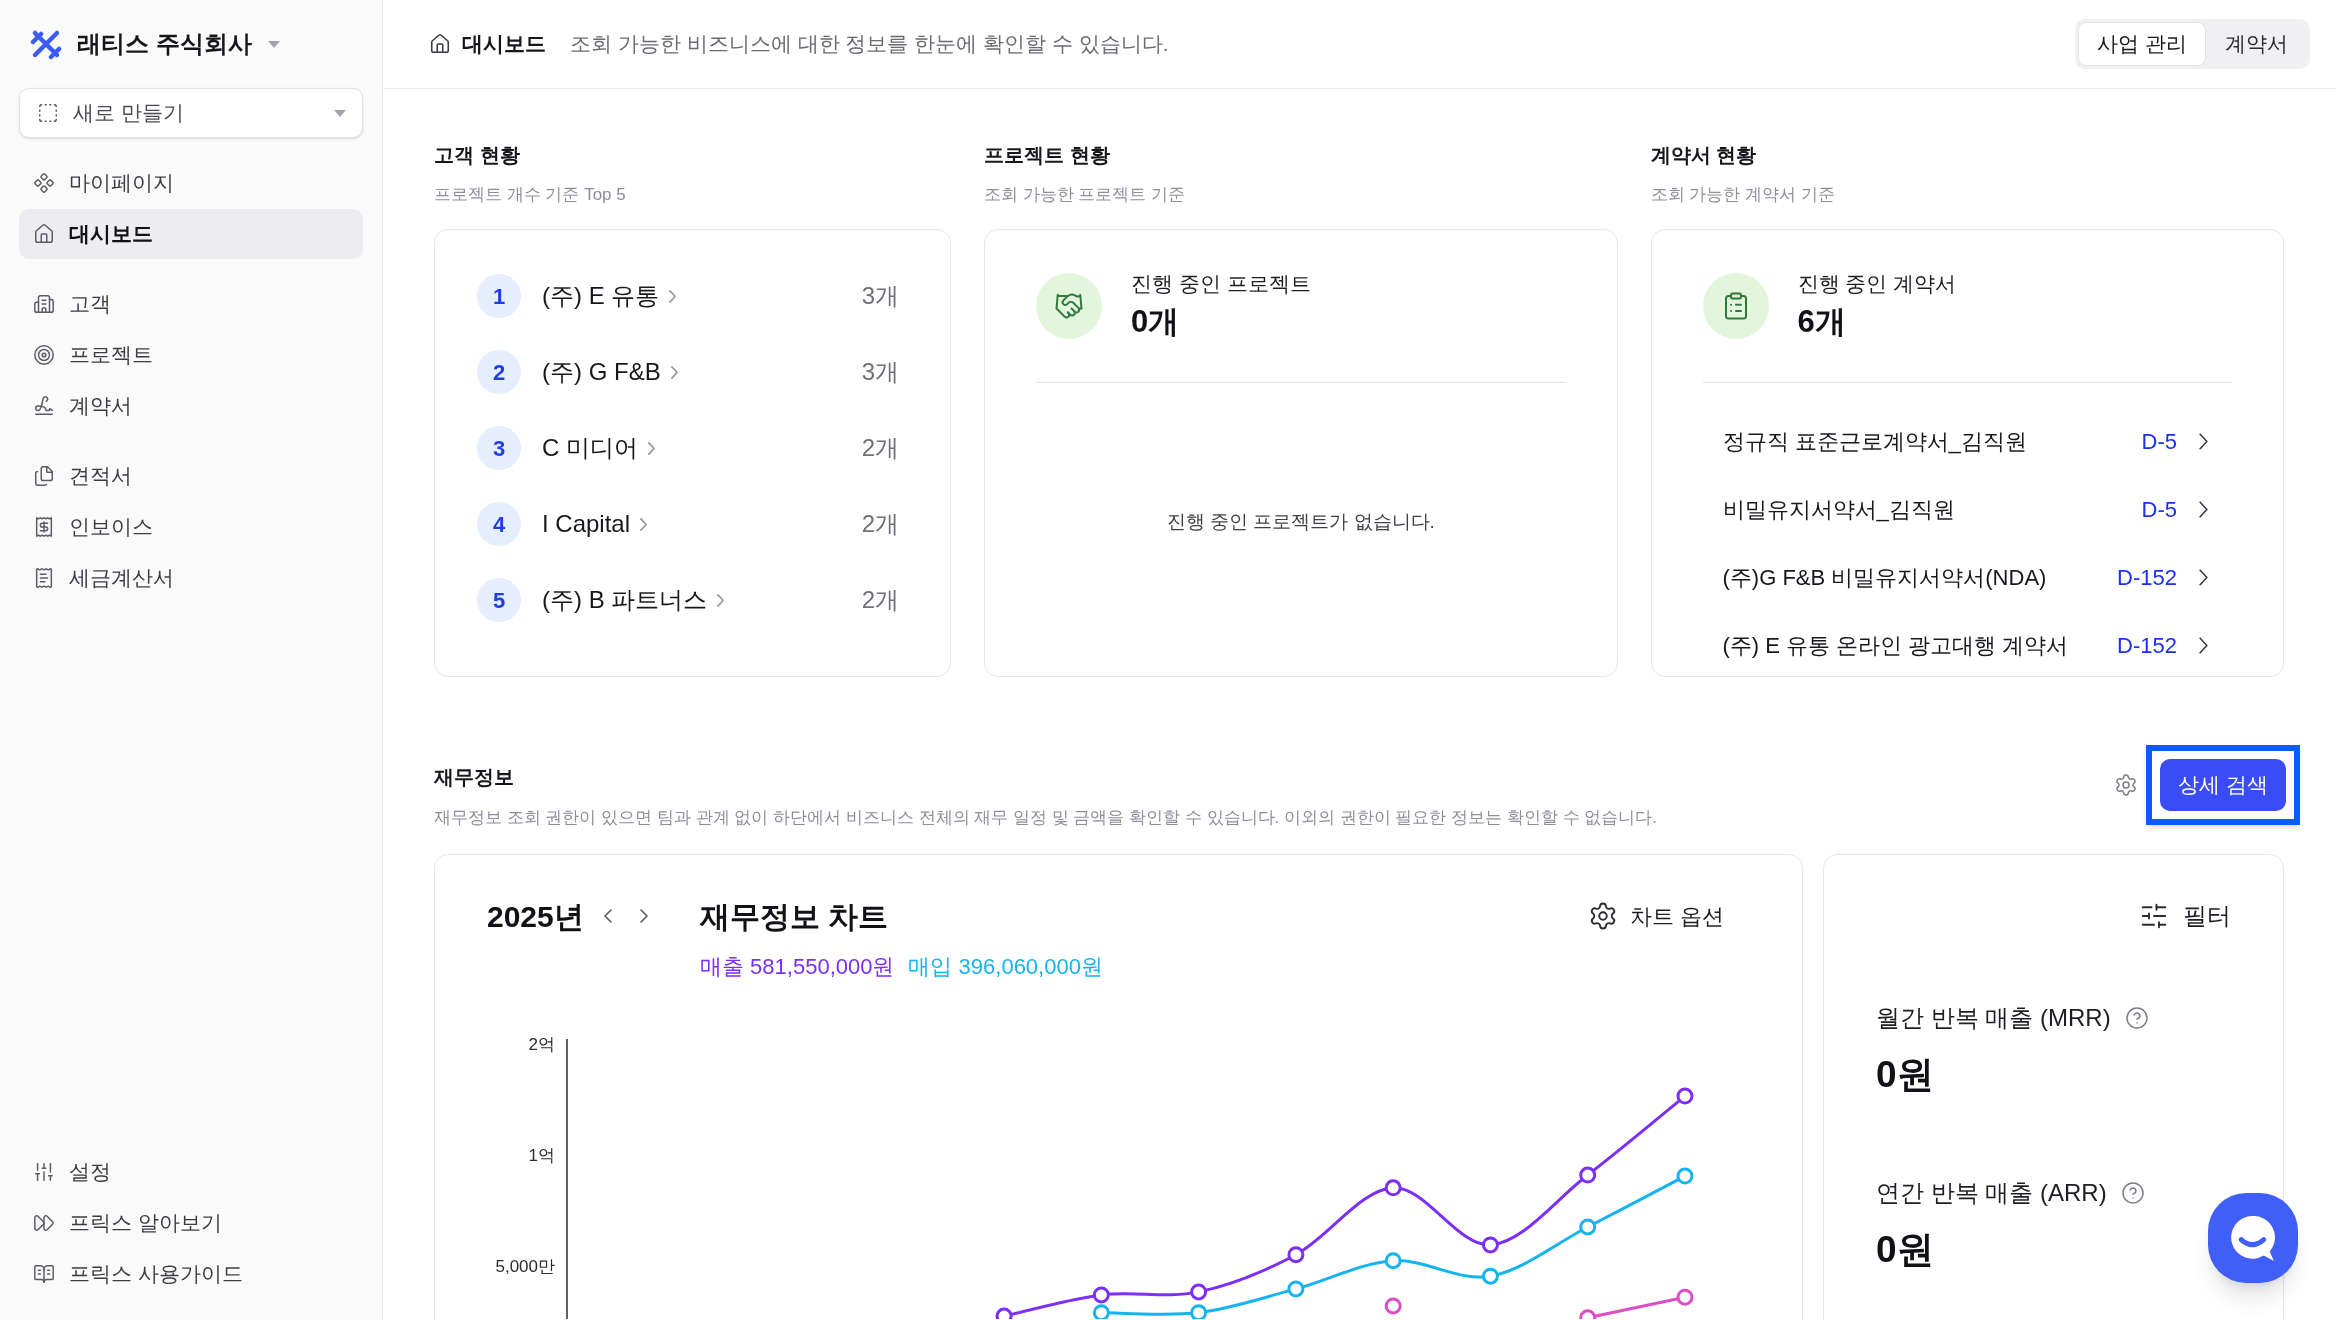 This screenshot has width=2336, height=1320. I want to click on sidebar-item: 프릭스 사용가이드, so click(191, 1274).